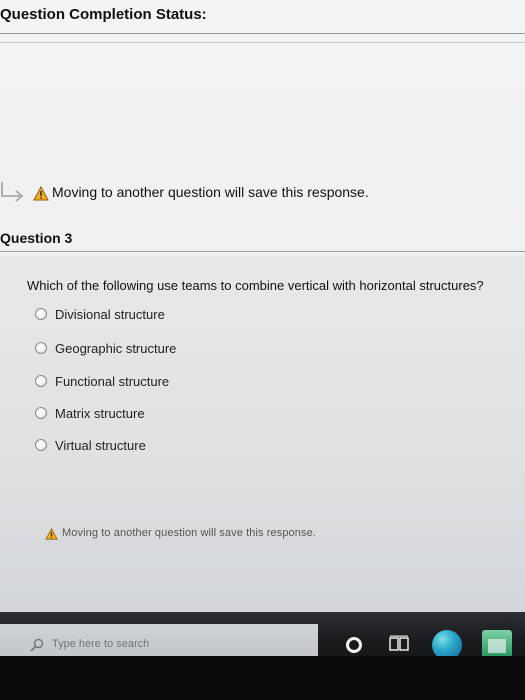 This screenshot has height=700, width=525. I want to click on completion-status-title: Question Completion Status:, so click(103, 14).